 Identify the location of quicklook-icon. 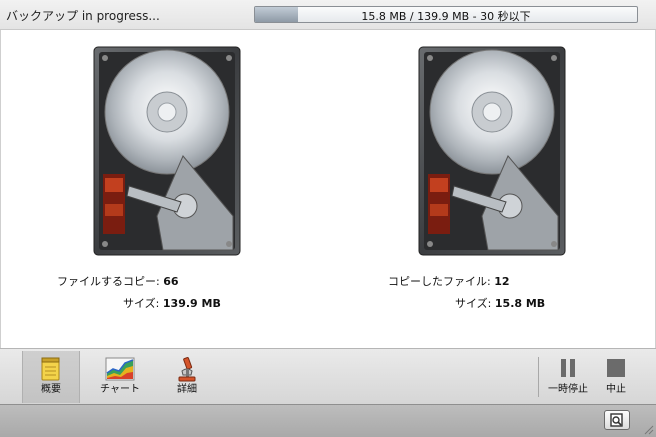
(616, 420).